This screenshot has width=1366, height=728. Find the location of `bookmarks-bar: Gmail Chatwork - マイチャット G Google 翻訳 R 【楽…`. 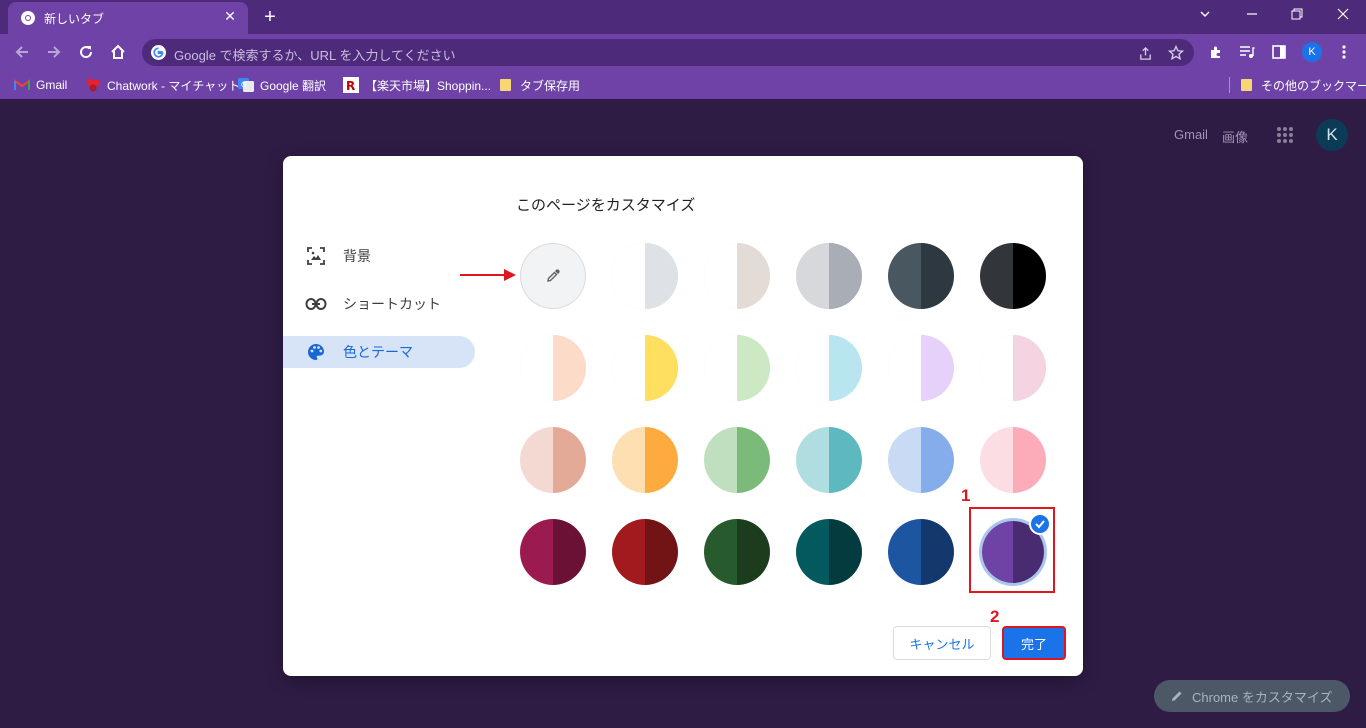

bookmarks-bar: Gmail Chatwork - マイチャット G Google 翻訳 R 【楽… is located at coordinates (683, 84).